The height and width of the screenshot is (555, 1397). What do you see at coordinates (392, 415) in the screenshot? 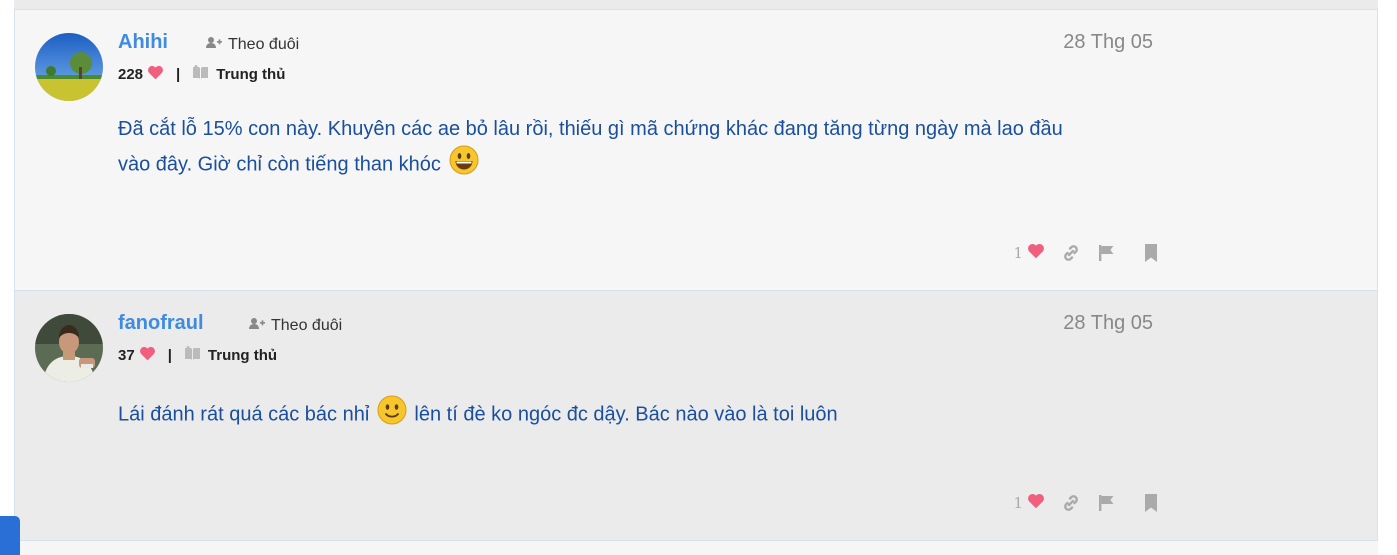
I see `slightly-smiling-face-emoji` at bounding box center [392, 415].